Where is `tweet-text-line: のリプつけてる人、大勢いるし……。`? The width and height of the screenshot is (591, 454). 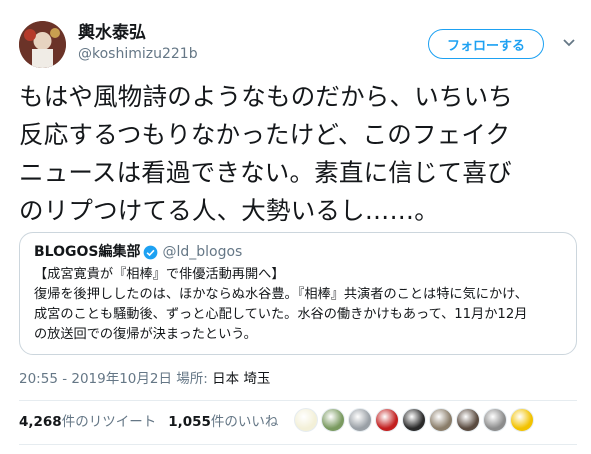
tweet-text-line: のリプつけてる人、大勢いるし……。 is located at coordinates (229, 210).